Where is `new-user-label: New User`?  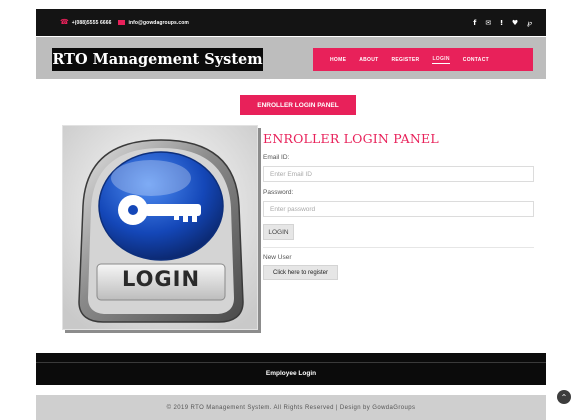 new-user-label: New User is located at coordinates (277, 257).